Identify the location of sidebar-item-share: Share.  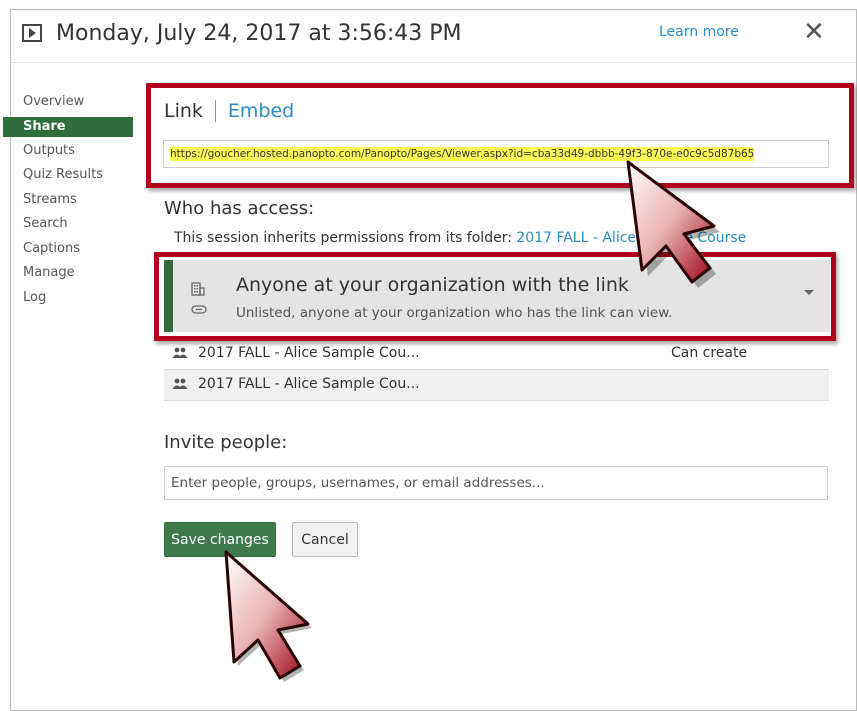
(68, 126).